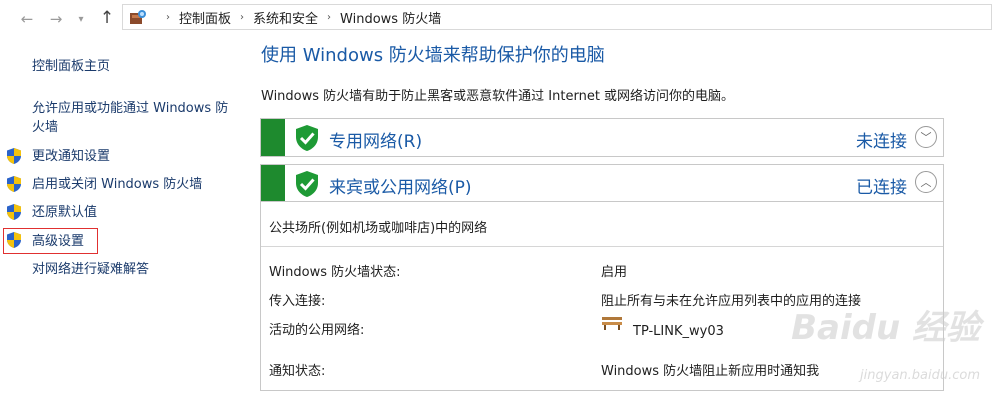  What do you see at coordinates (317, 330) in the screenshot?
I see `detail-label: 活动的公用网络:` at bounding box center [317, 330].